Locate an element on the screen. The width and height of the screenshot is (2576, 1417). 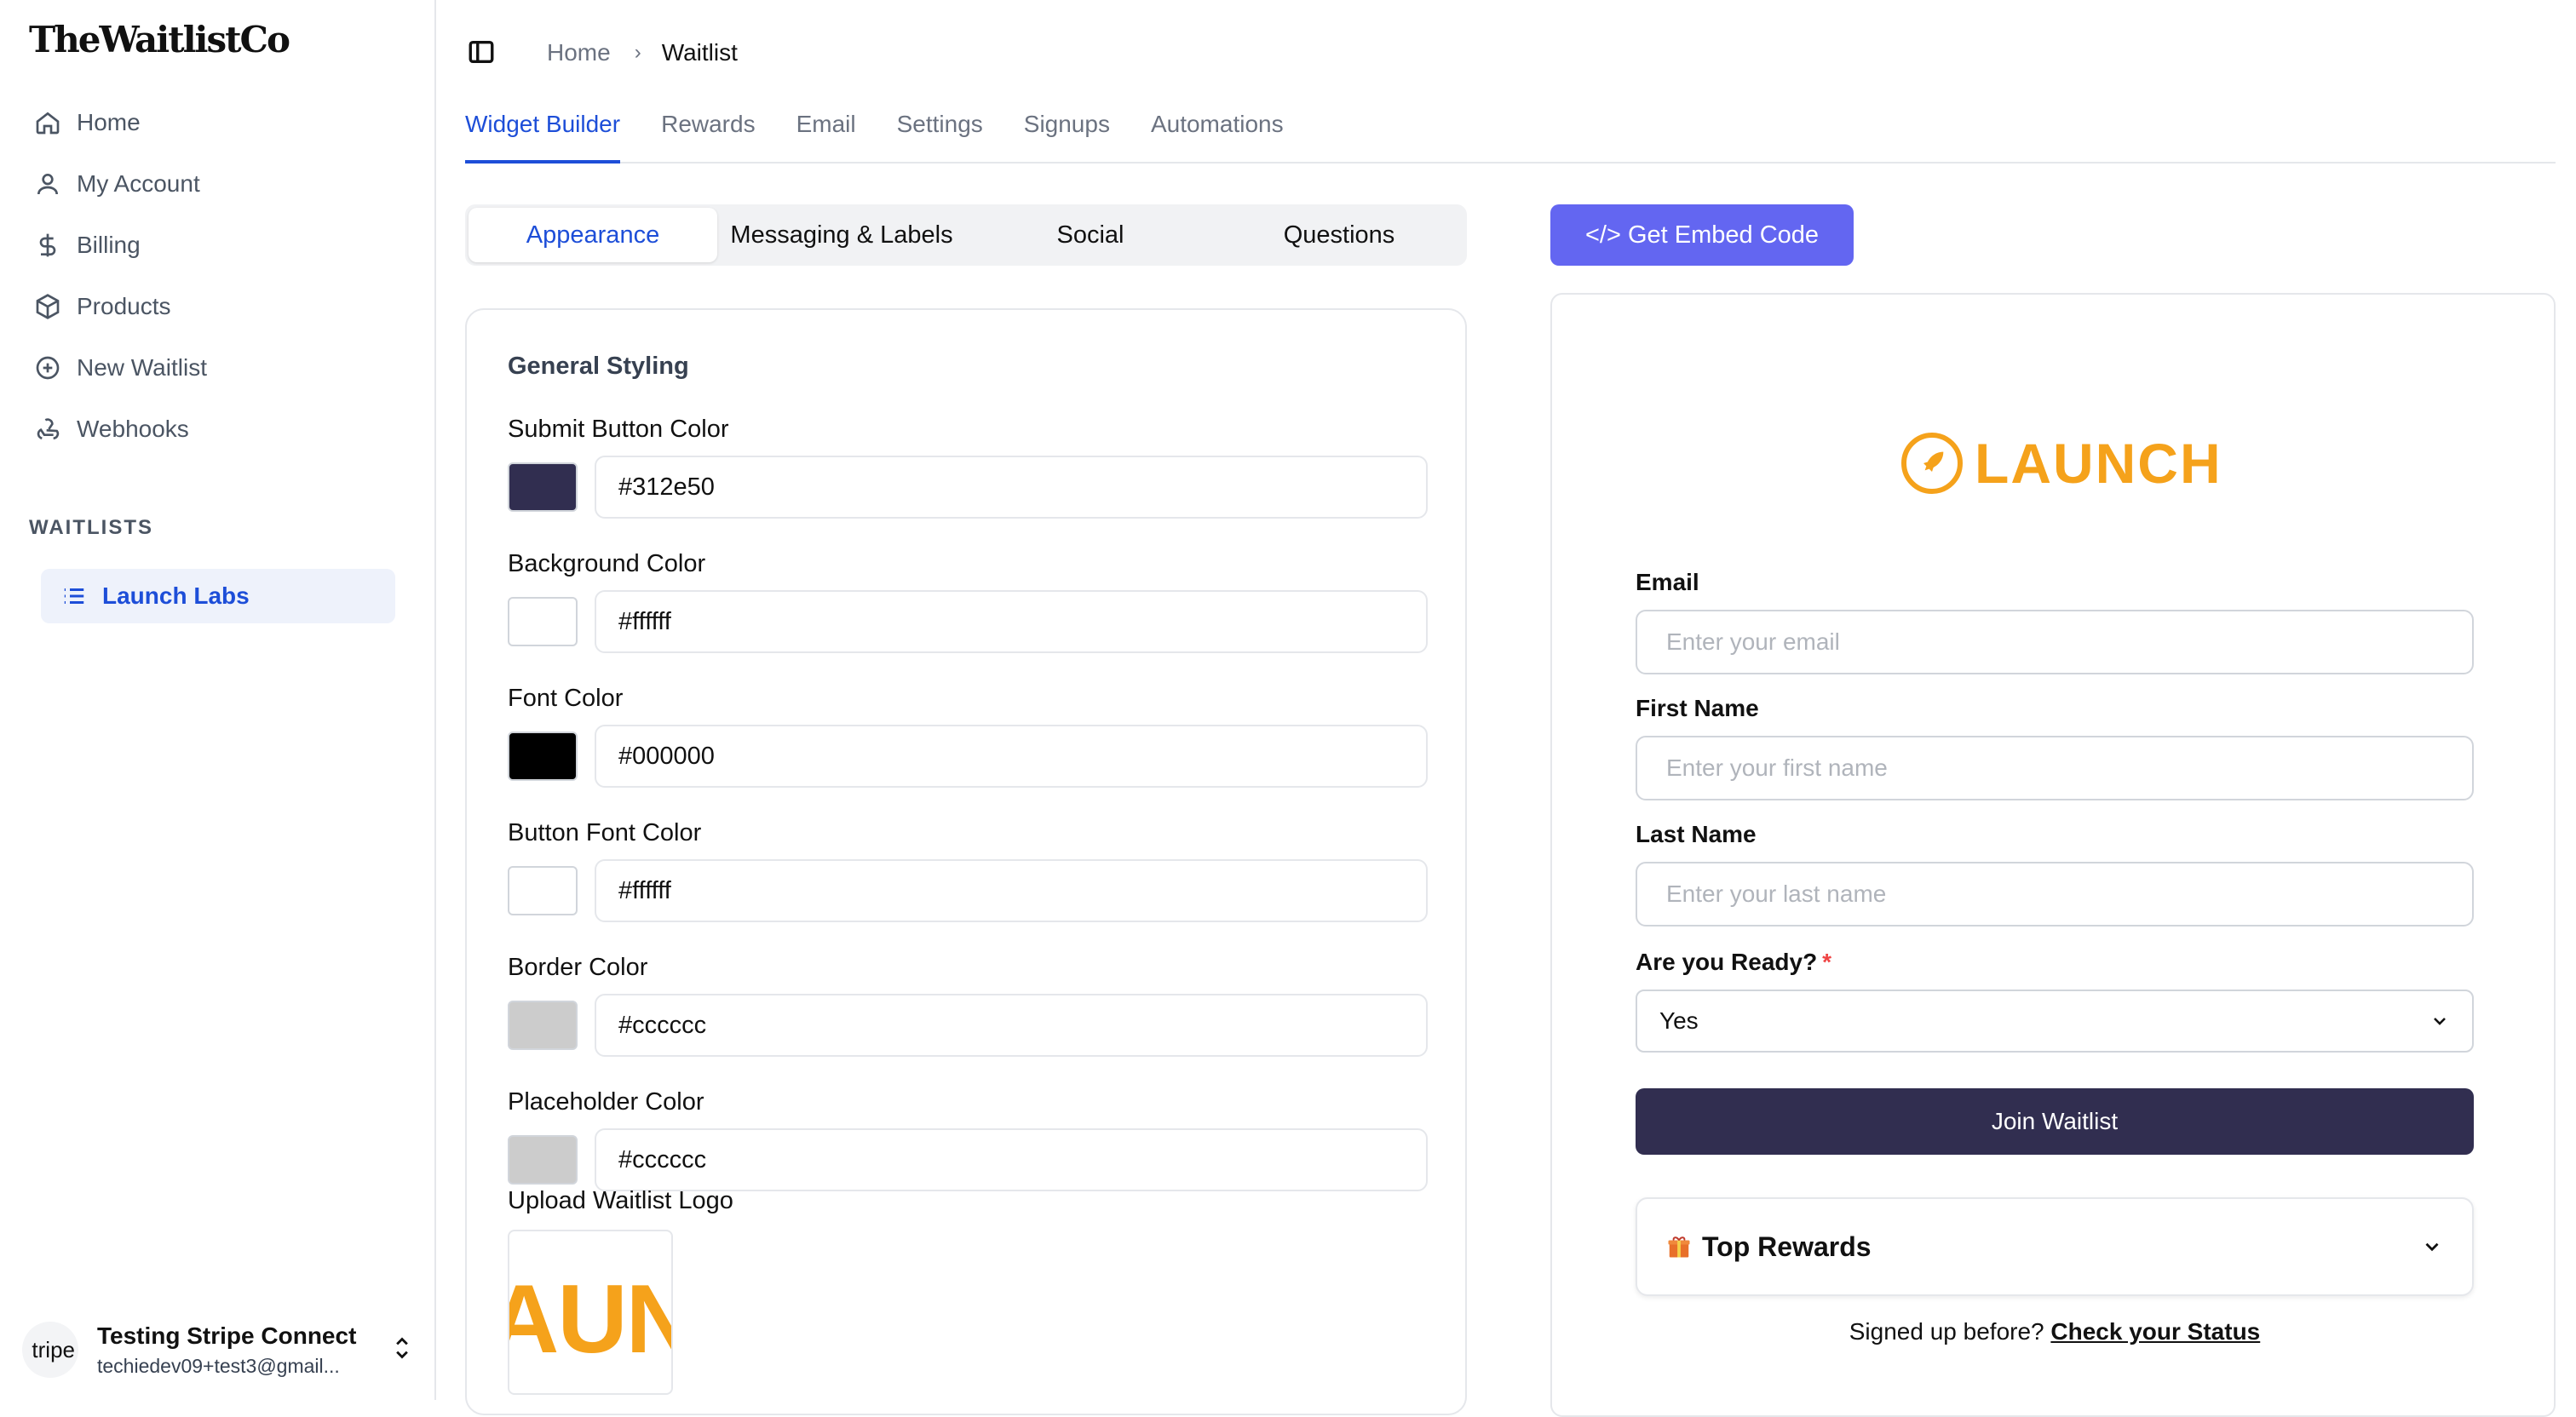
placeholder-color-field: Placeholder Color #cccccc is located at coordinates (968, 1140).